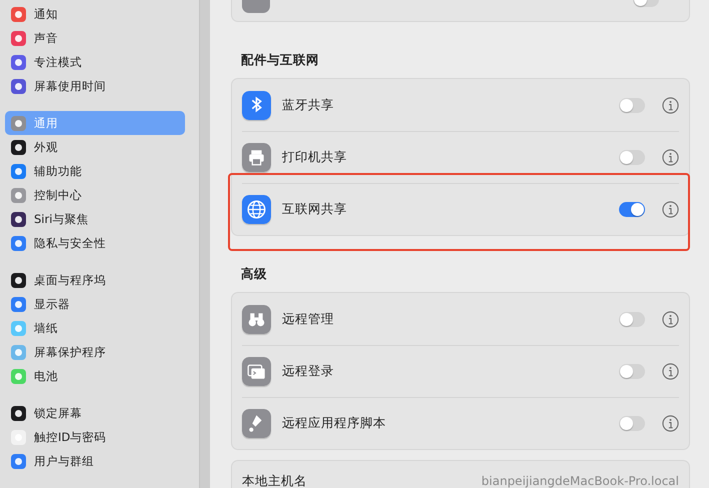 This screenshot has width=709, height=488. I want to click on sidebar-item: 触控ID与密码, so click(95, 437).